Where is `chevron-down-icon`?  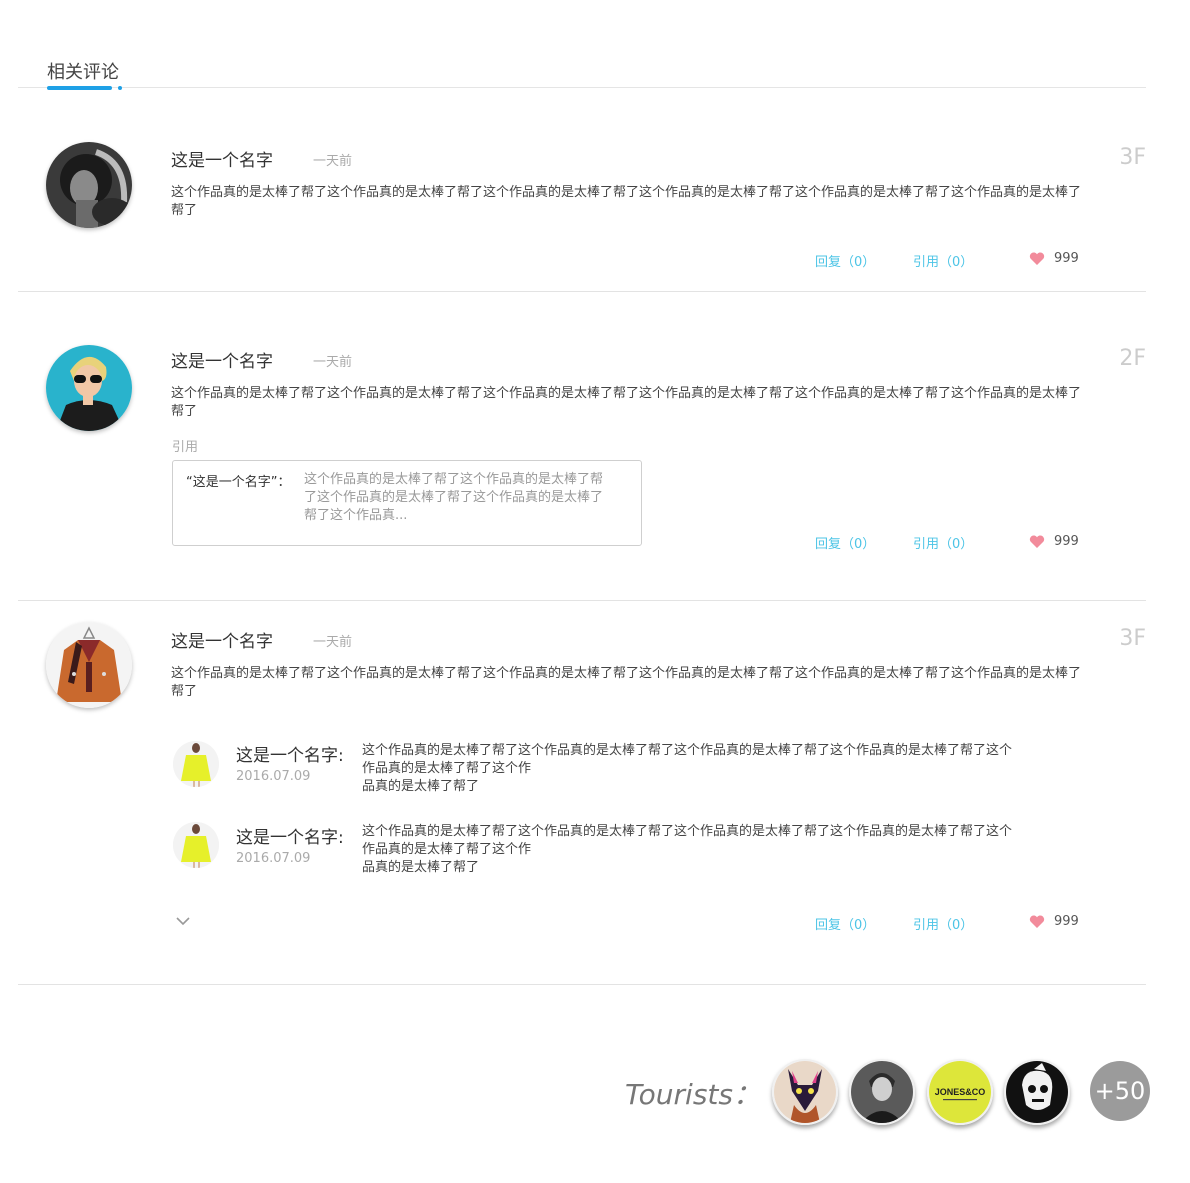 chevron-down-icon is located at coordinates (183, 921).